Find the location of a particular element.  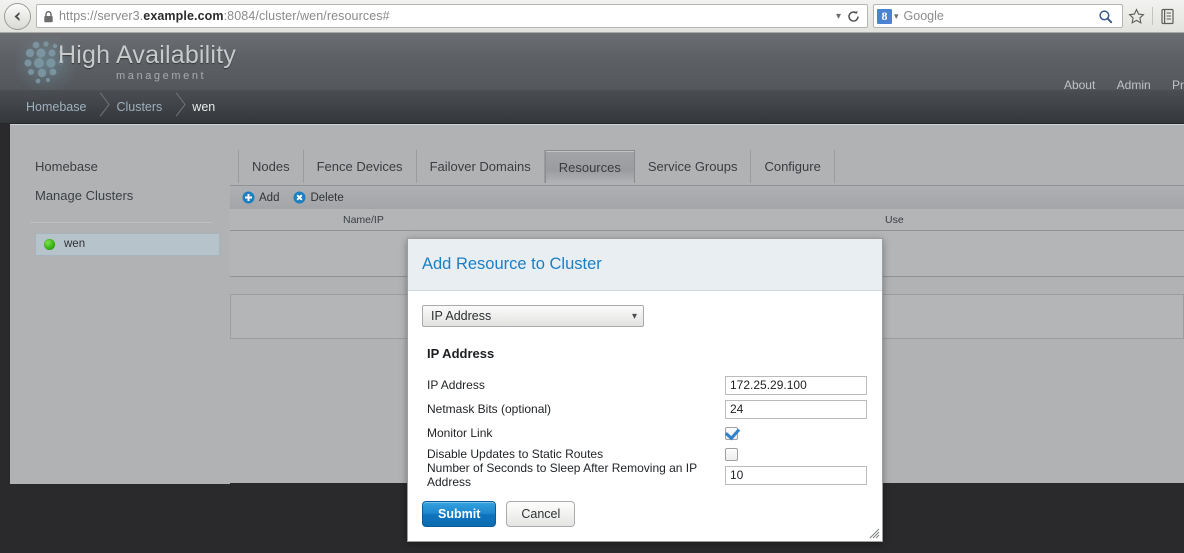

tab-fence-devices: Fence Devices is located at coordinates (360, 166).